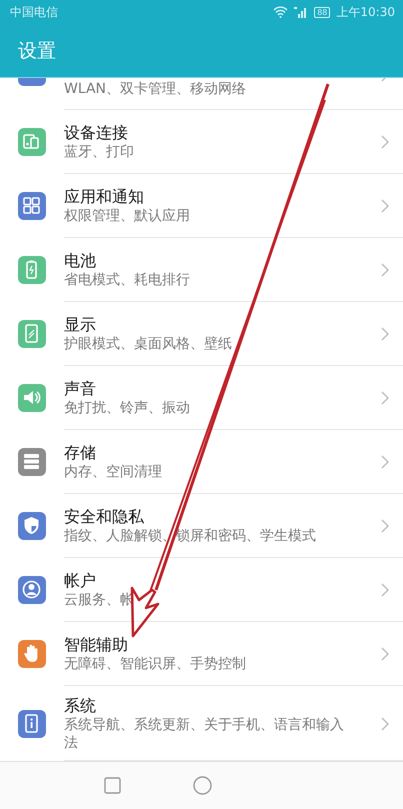 The width and height of the screenshot is (403, 809). I want to click on setting-title: 存储, so click(208, 452).